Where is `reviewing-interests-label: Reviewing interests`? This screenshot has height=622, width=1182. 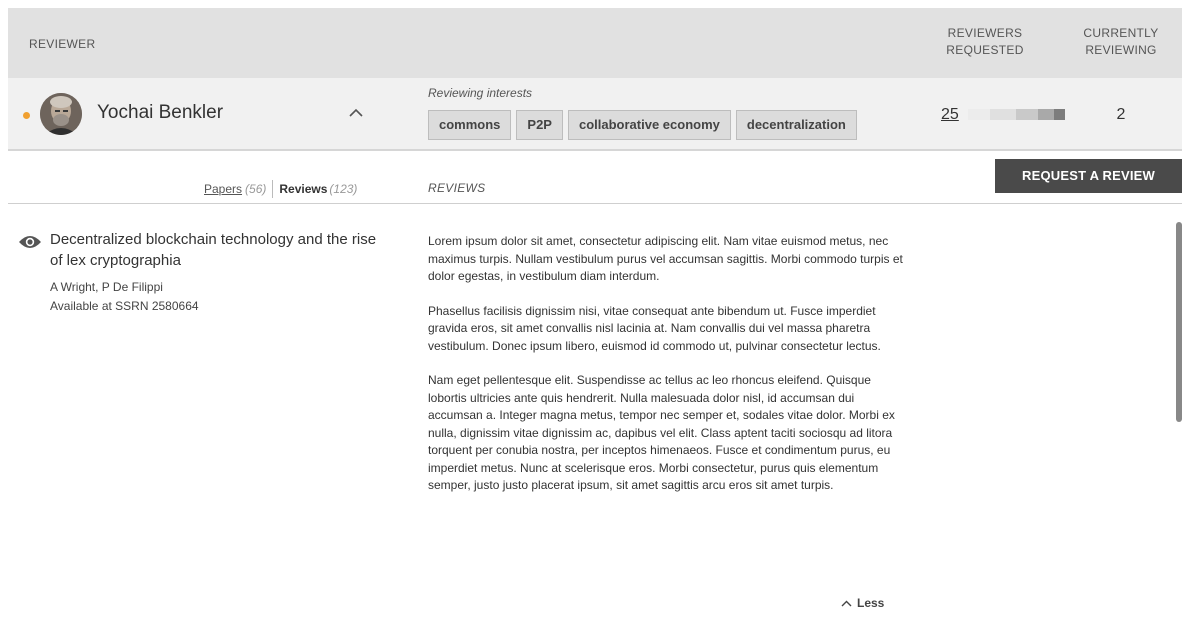 reviewing-interests-label: Reviewing interests is located at coordinates (480, 93).